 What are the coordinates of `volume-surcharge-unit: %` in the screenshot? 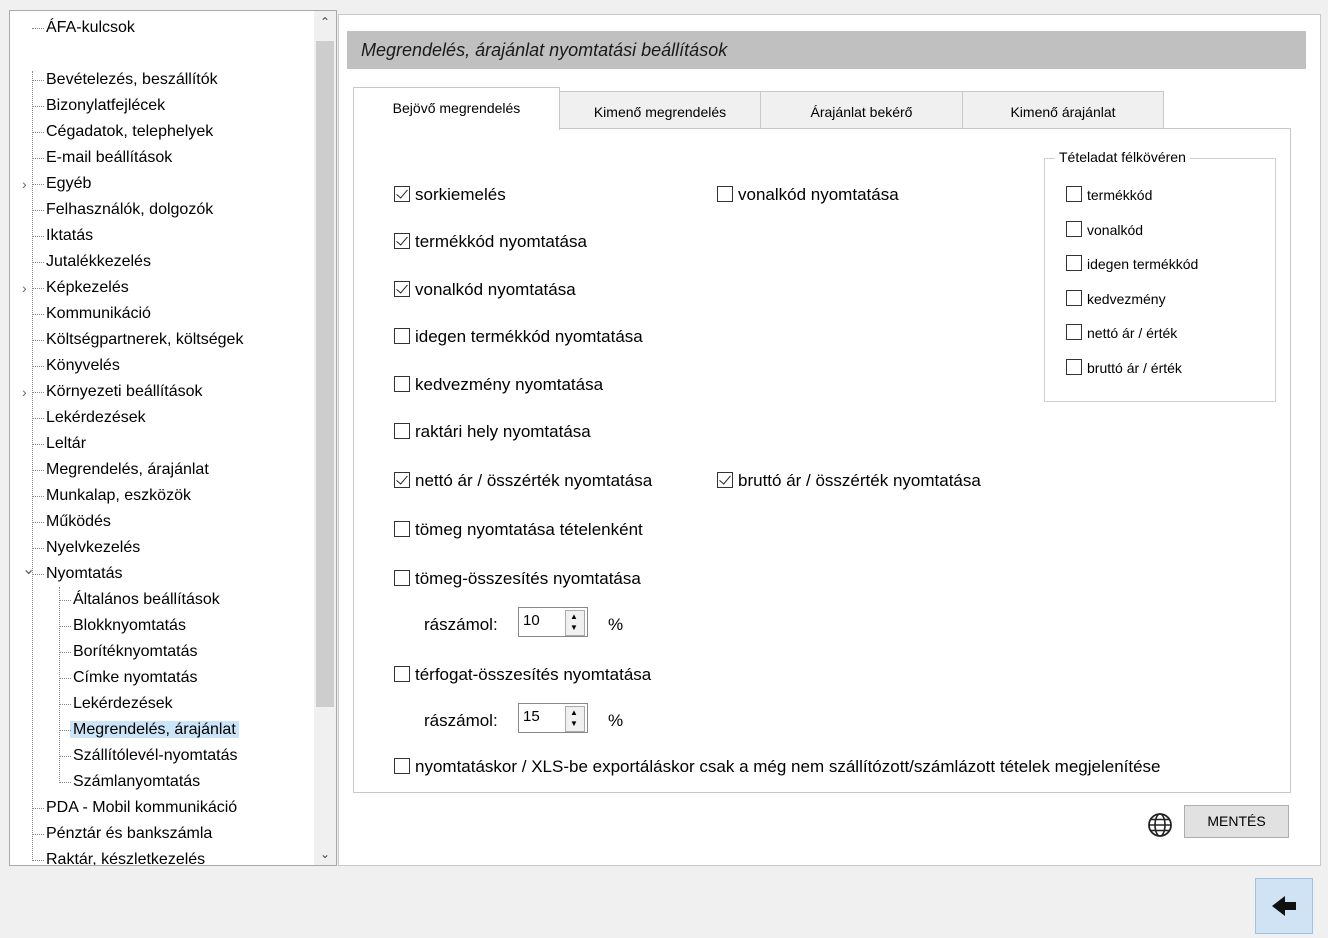 It's located at (616, 720).